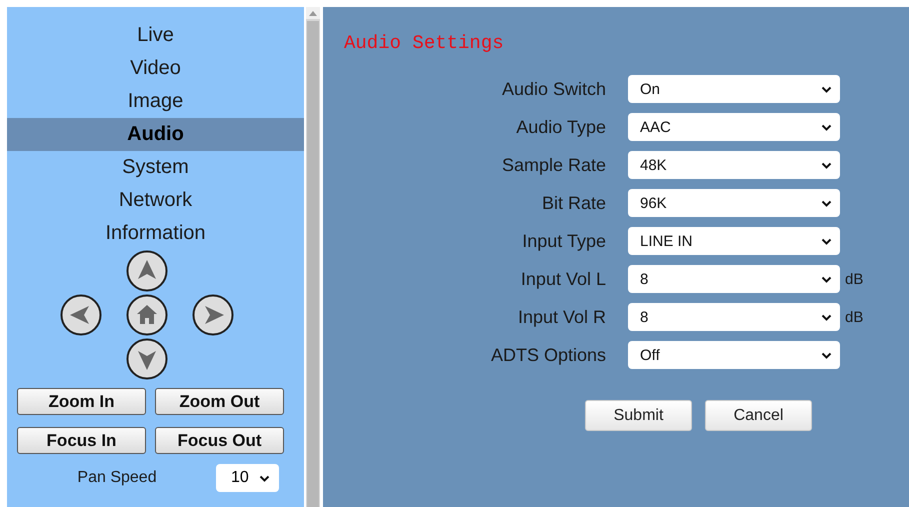  Describe the element at coordinates (734, 355) in the screenshot. I see `dropdown: Off` at that location.